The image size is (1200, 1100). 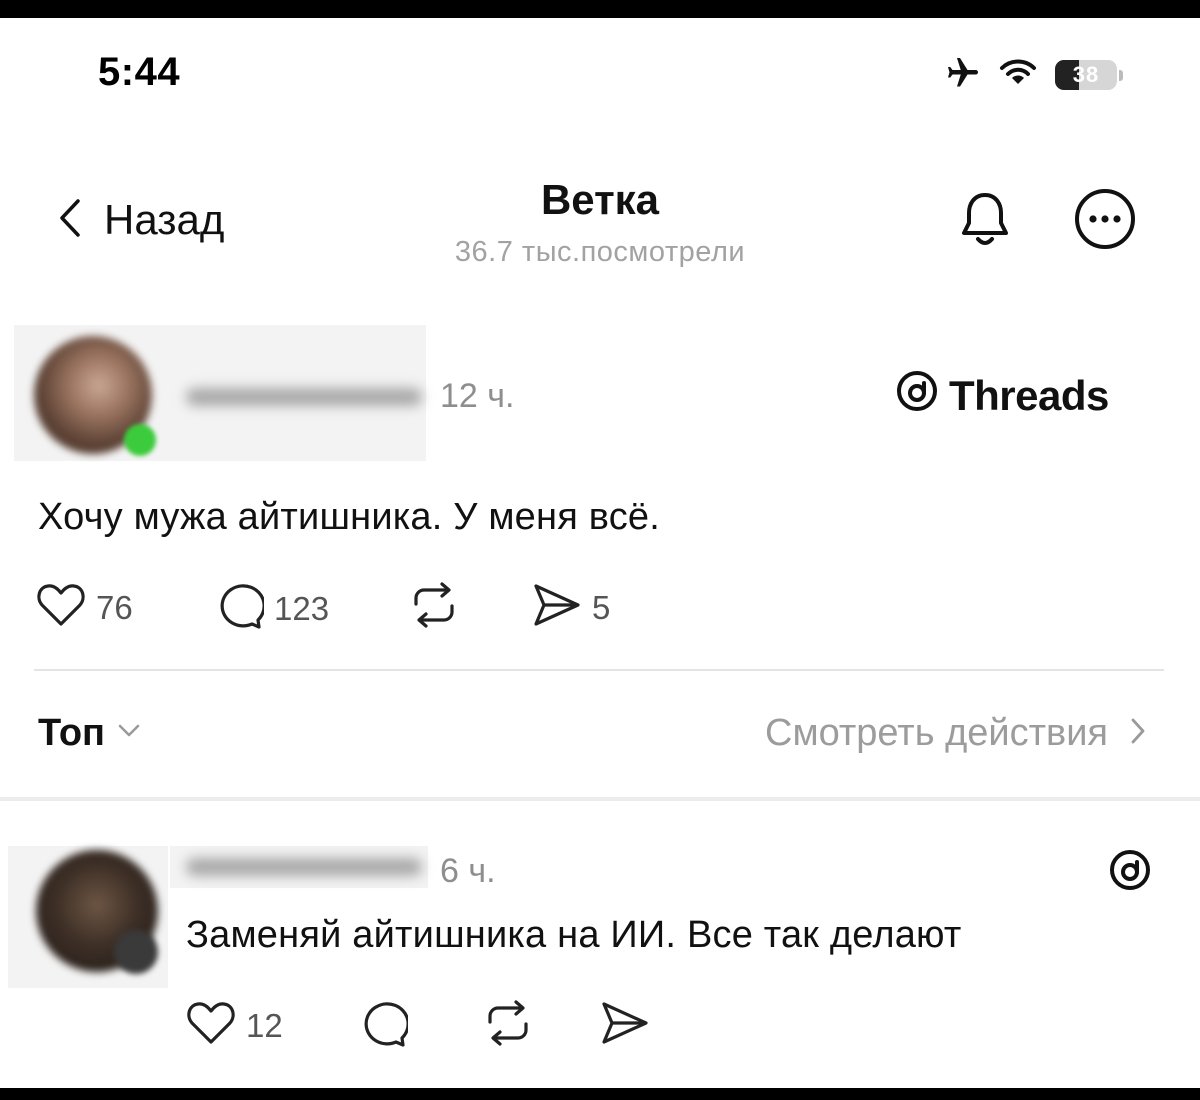 I want to click on reply-like-button: 12, so click(x=234, y=1025).